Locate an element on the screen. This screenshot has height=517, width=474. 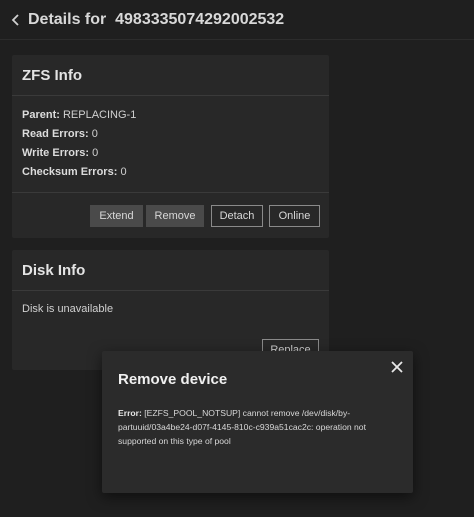
info-row-write-errors: Write Errors: 0 is located at coordinates (170, 153).